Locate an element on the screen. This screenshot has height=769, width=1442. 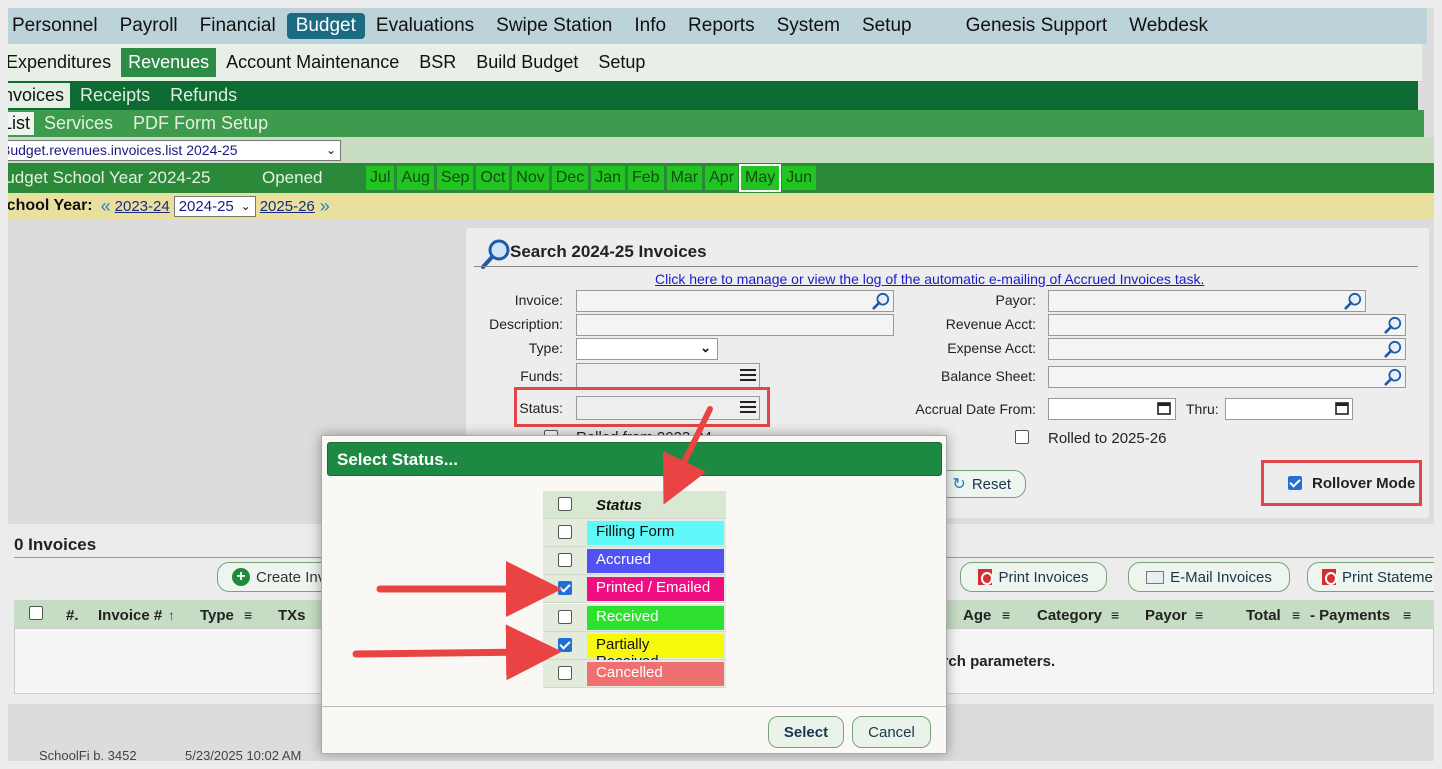
subnav-bsr: BSR is located at coordinates (437, 62).